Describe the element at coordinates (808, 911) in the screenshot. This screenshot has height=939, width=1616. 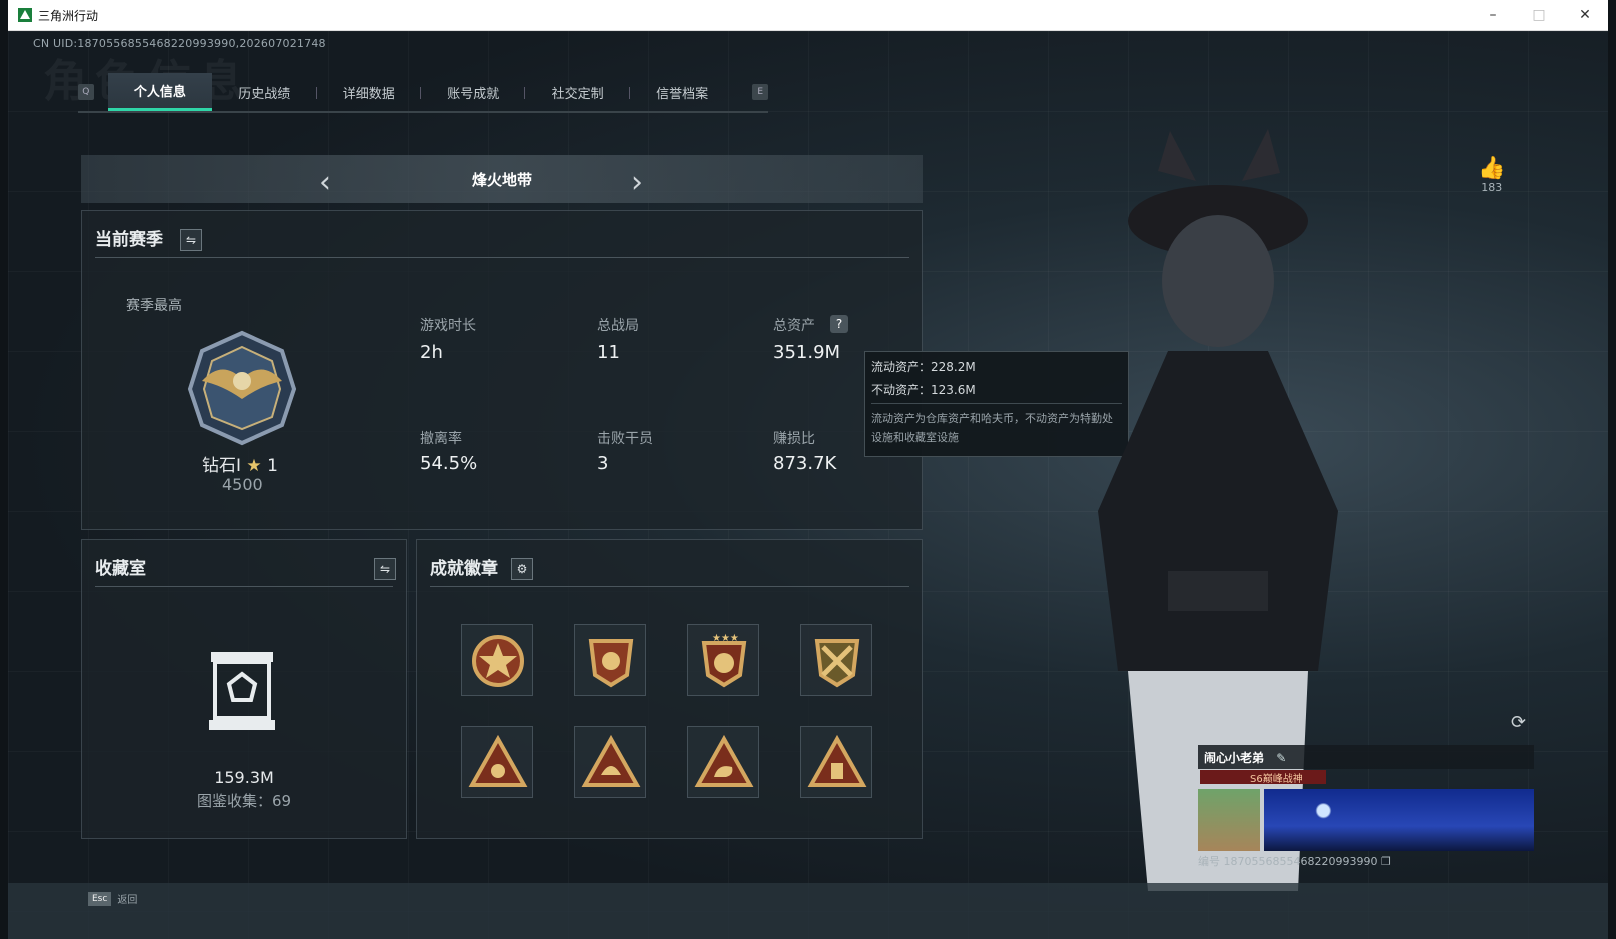
I see `bottom-bar` at that location.